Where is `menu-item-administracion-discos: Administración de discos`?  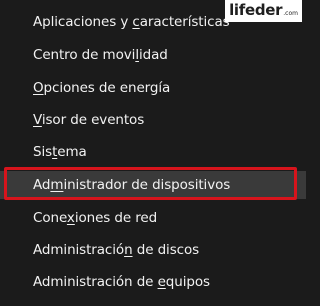
menu-item-administracion-discos: Administración de discos is located at coordinates (153, 250).